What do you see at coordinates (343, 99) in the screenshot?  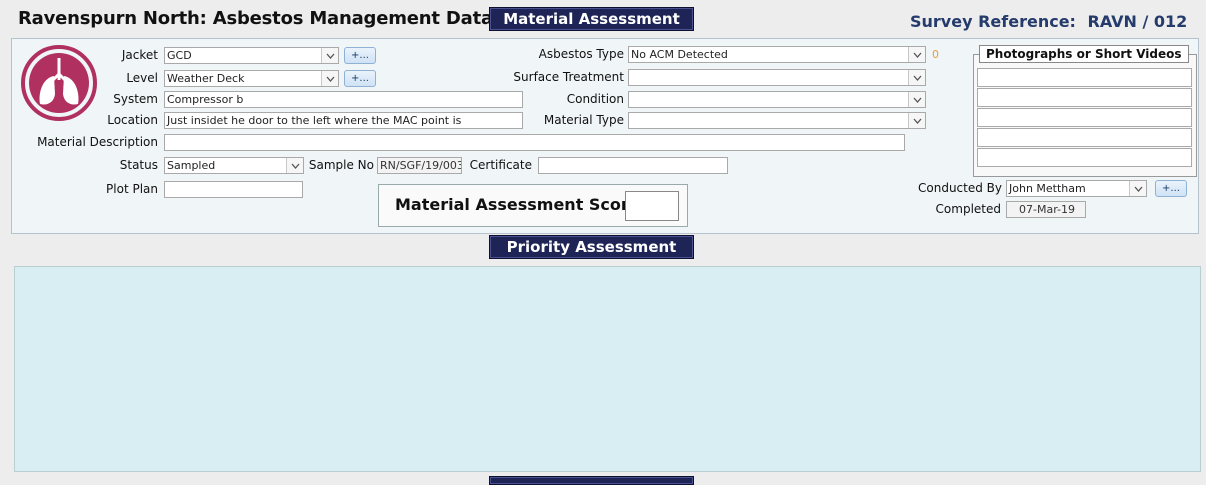 I see `system-input: Compressor b` at bounding box center [343, 99].